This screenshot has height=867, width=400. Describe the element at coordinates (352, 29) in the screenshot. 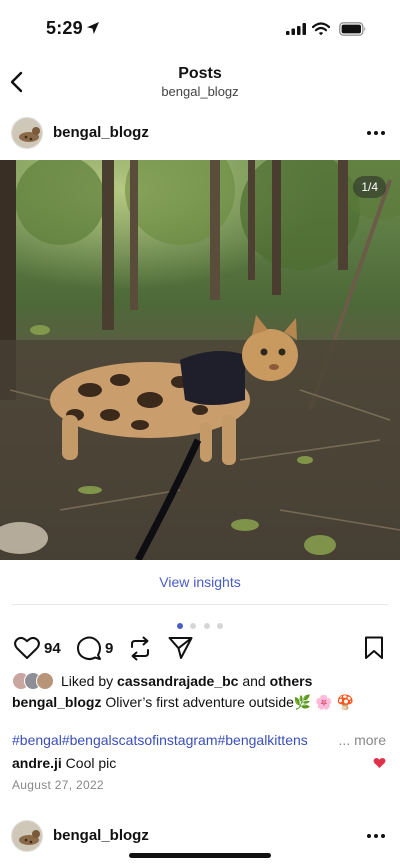

I see `battery-icon` at that location.